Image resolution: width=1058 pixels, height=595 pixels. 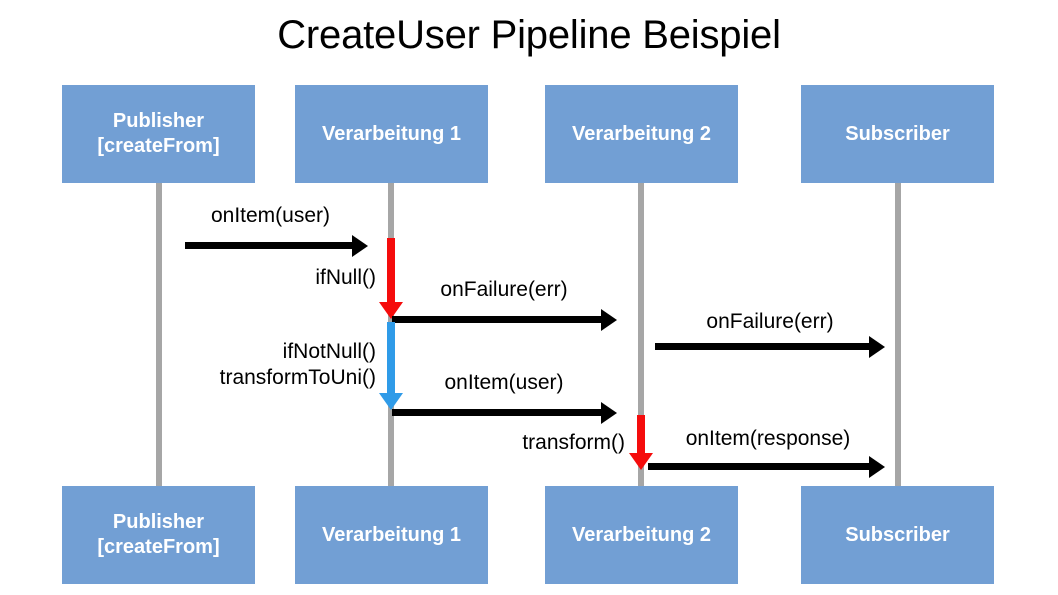 I want to click on message-label-onfailure-err-2: onFailure(err), so click(x=770, y=321).